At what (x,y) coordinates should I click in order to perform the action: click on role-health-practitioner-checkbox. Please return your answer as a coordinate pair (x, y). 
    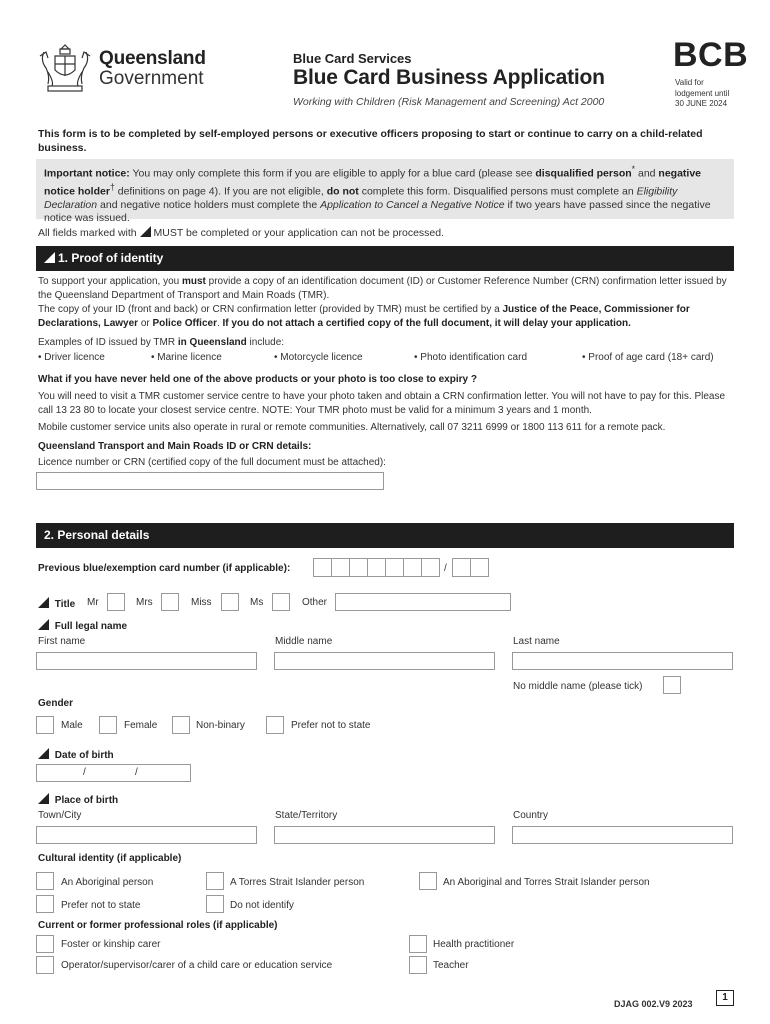
    Looking at the image, I should click on (418, 944).